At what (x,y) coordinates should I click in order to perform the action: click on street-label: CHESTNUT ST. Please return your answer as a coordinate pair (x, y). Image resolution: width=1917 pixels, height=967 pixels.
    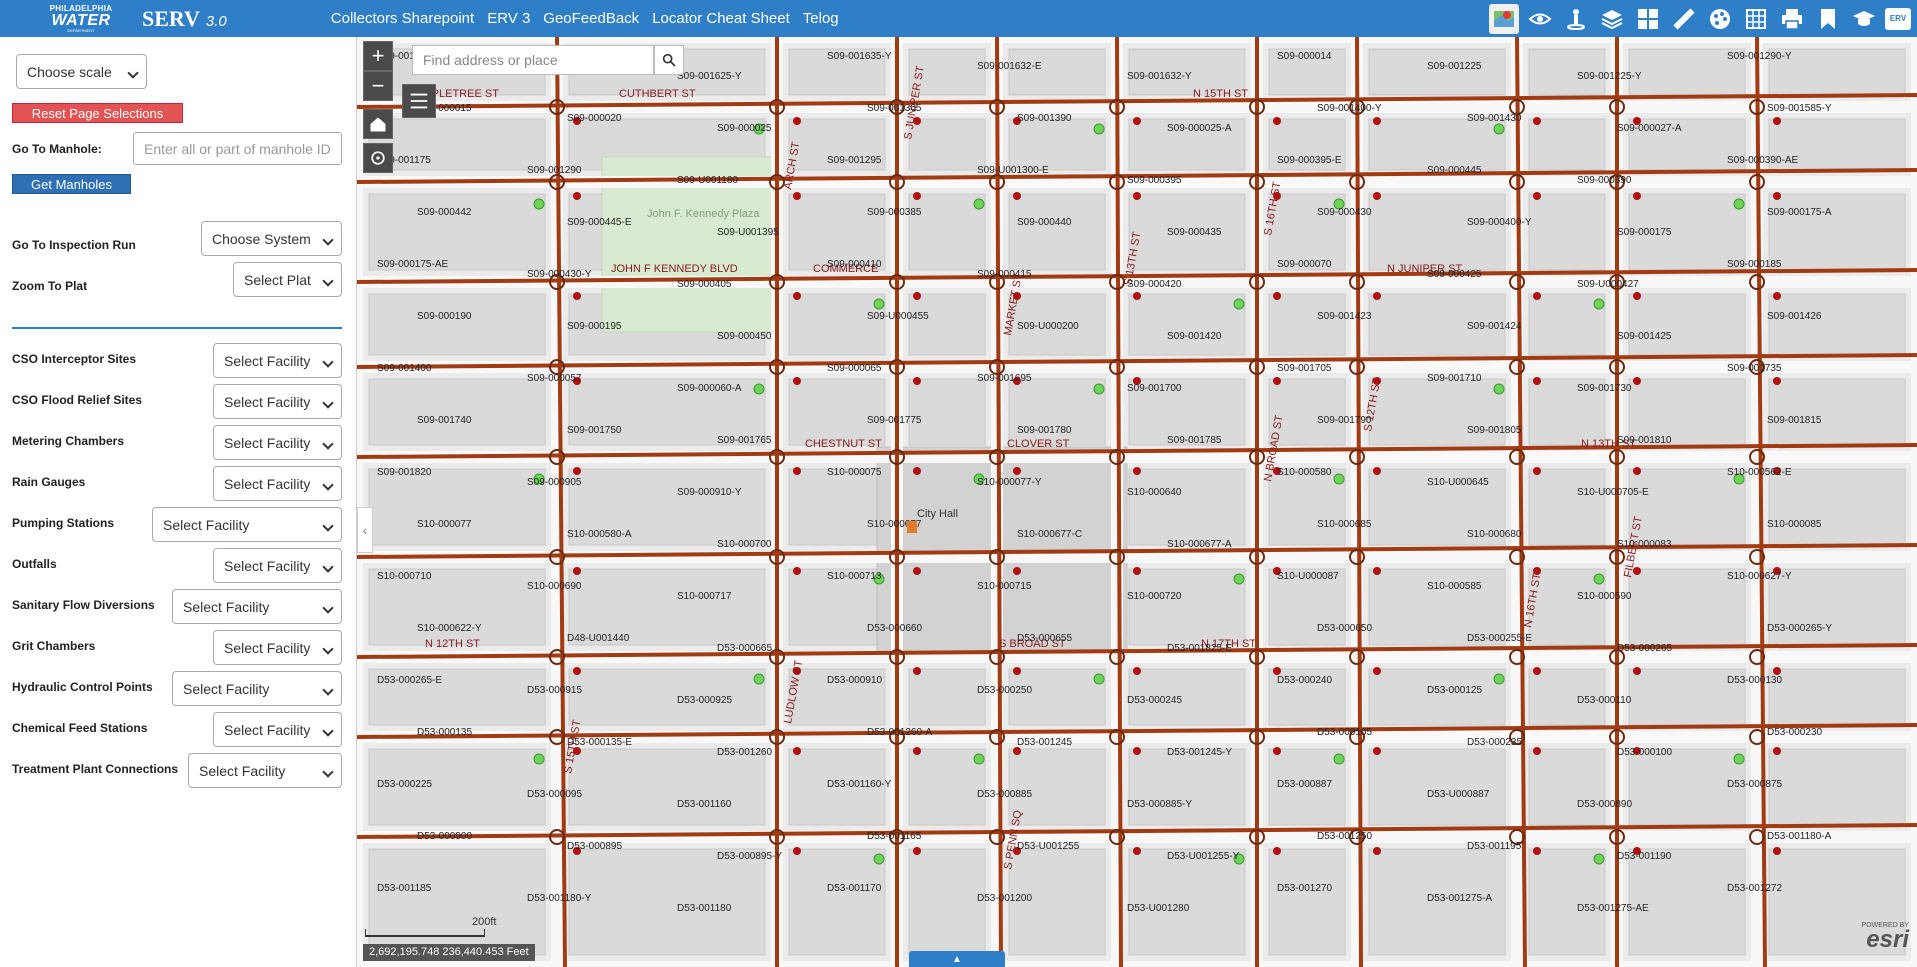
    Looking at the image, I should click on (843, 444).